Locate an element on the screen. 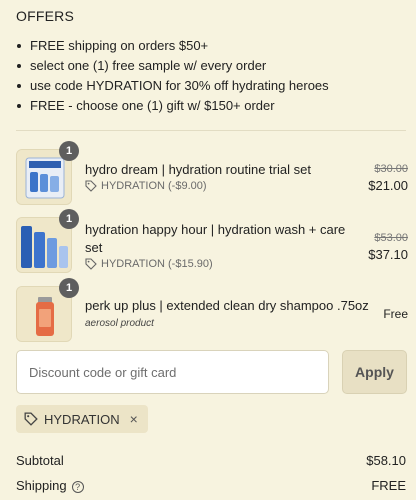 The width and height of the screenshot is (416, 500). discount-code-input is located at coordinates (172, 372).